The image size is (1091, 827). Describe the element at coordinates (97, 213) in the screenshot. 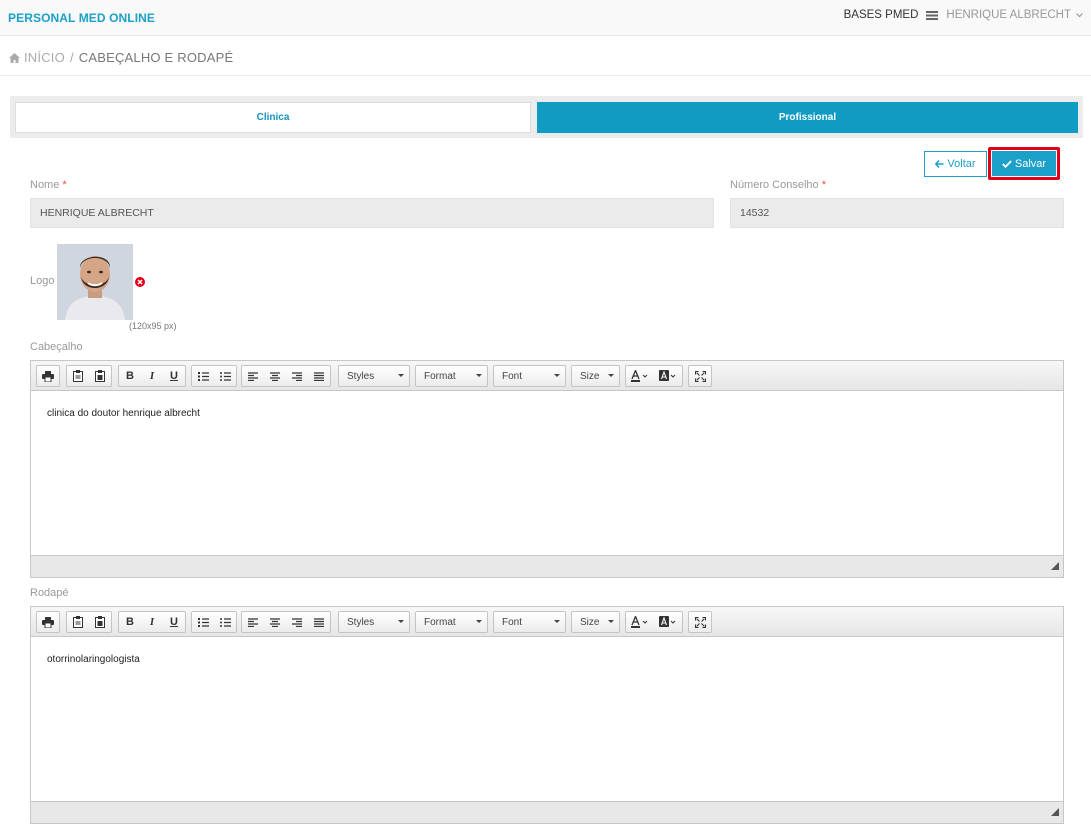

I see `nome-value: HENRIQUE ALBRECHT` at that location.